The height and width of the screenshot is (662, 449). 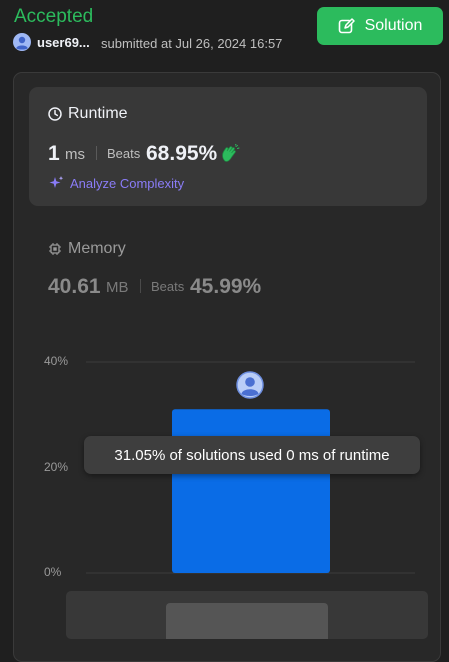 I want to click on user-position-avatar-icon, so click(x=250, y=385).